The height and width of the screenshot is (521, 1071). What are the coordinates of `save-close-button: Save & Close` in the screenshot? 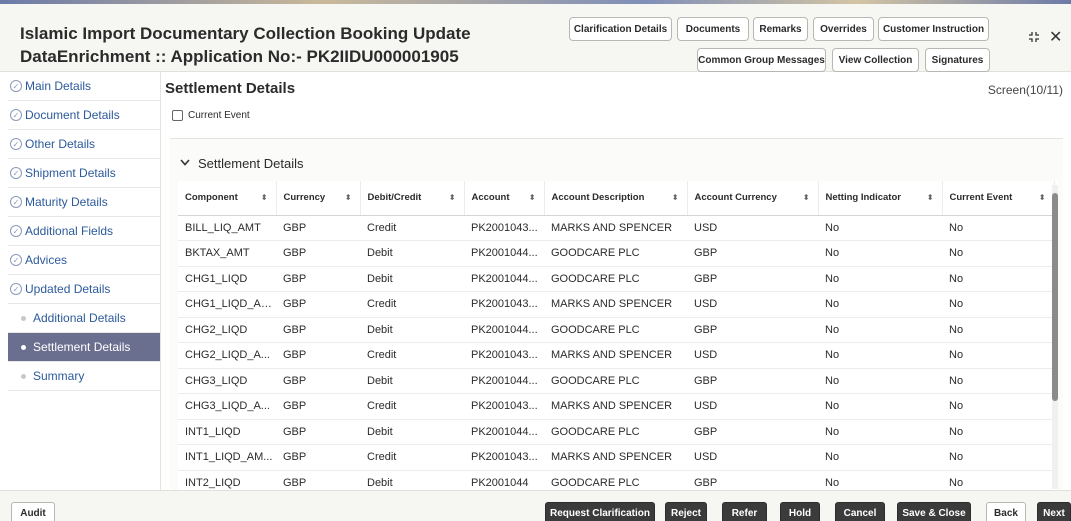 It's located at (934, 511).